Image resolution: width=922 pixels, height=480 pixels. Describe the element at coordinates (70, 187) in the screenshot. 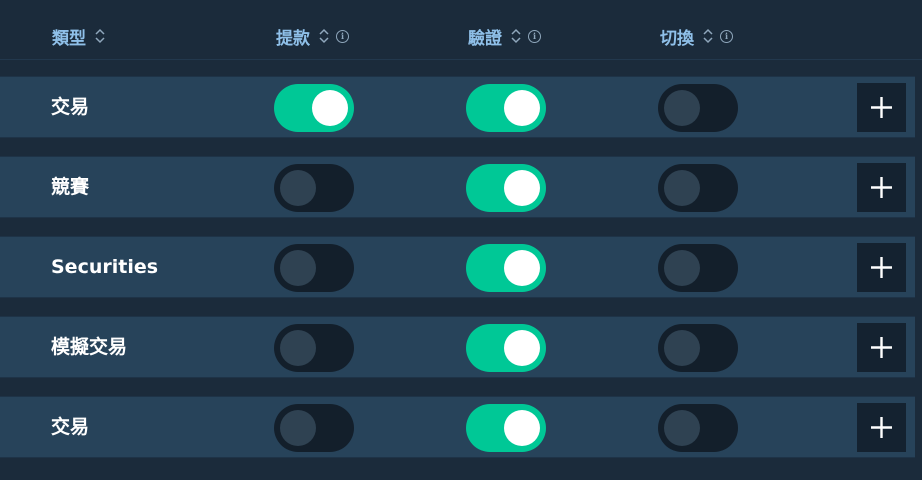

I see `row-type-label: 競賽` at that location.